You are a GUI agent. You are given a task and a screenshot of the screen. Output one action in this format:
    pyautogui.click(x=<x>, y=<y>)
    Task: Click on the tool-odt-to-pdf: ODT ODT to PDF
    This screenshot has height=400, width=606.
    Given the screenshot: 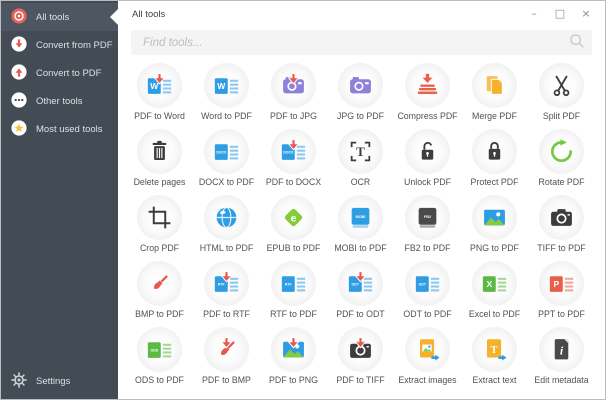 What is the action you would take?
    pyautogui.click(x=427, y=294)
    